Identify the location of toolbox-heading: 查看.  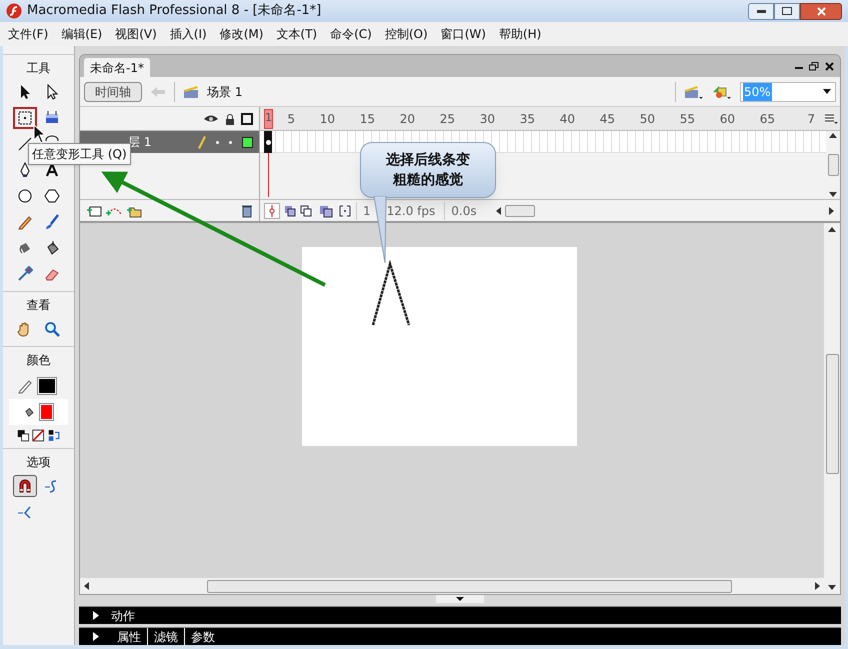
(38, 305).